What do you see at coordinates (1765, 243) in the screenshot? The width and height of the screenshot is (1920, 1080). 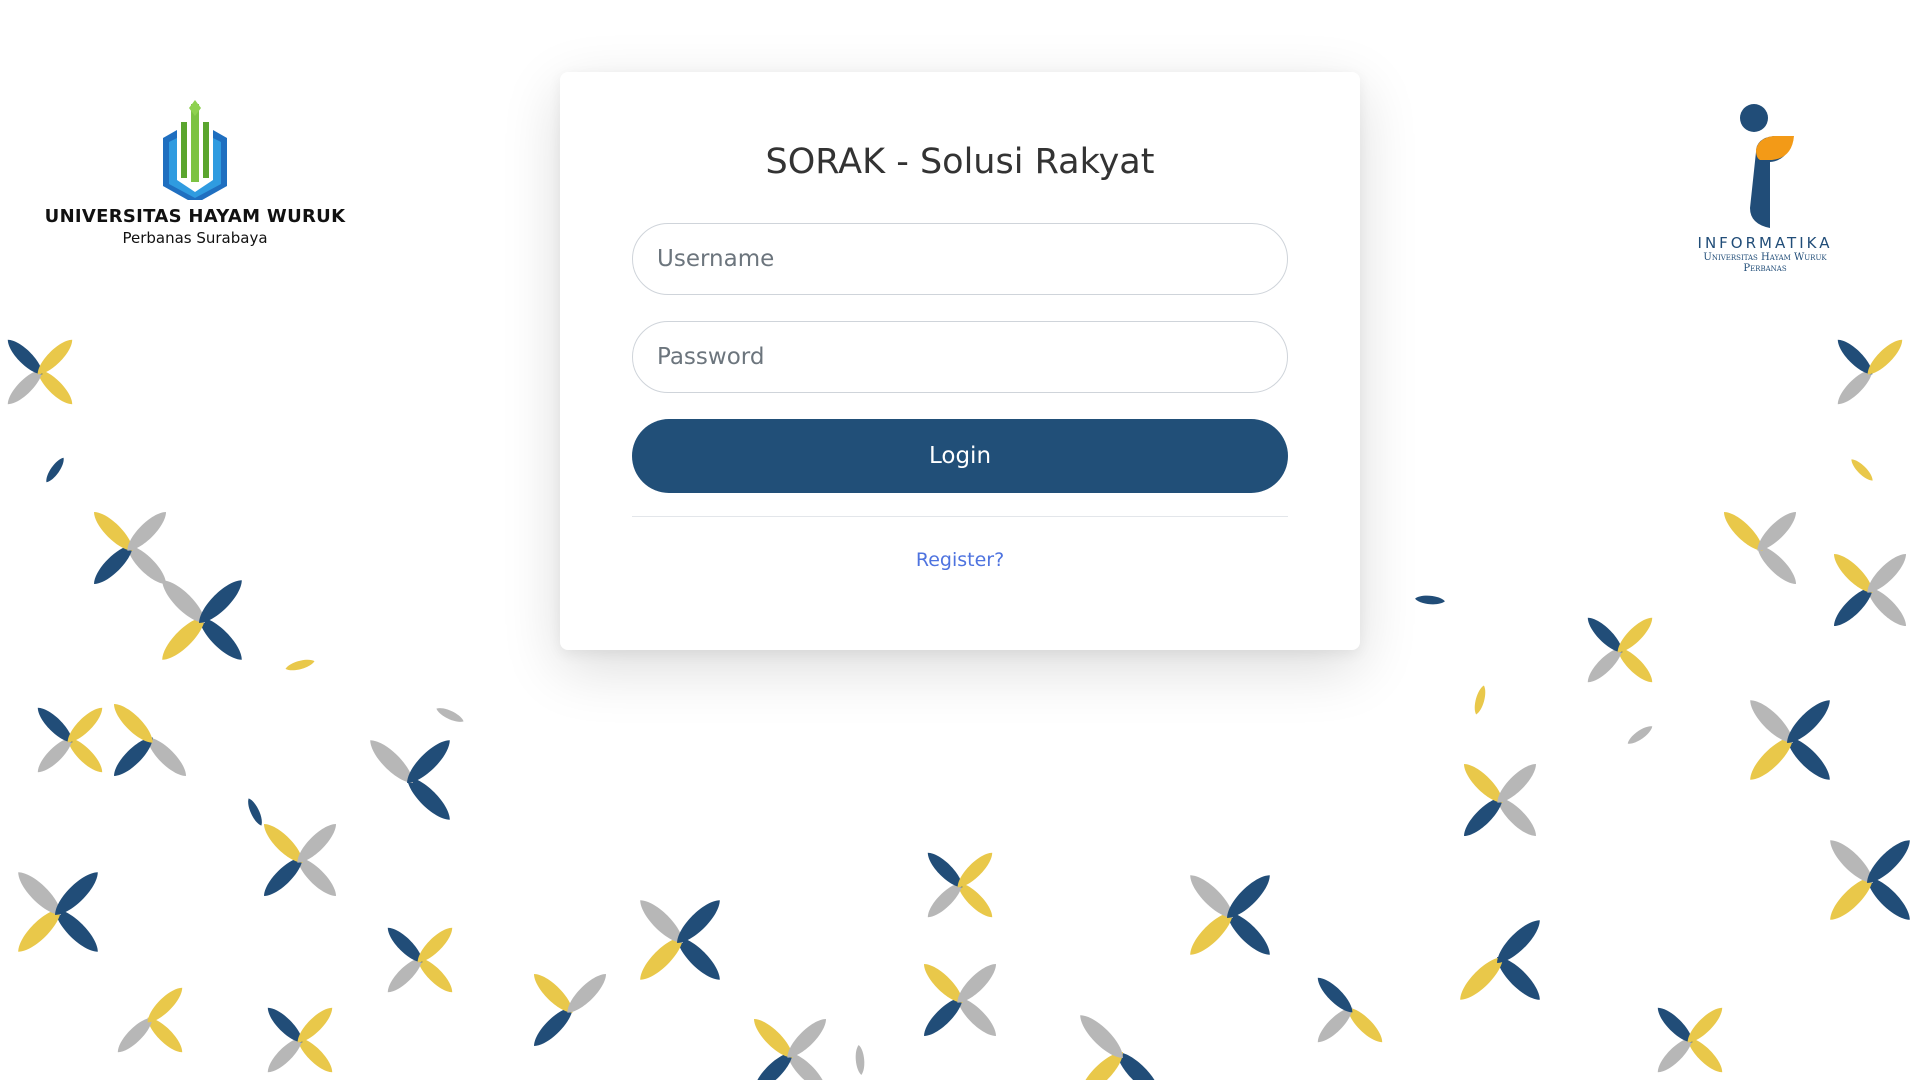 I see `logo-informatika-title: INFORMATIKA` at bounding box center [1765, 243].